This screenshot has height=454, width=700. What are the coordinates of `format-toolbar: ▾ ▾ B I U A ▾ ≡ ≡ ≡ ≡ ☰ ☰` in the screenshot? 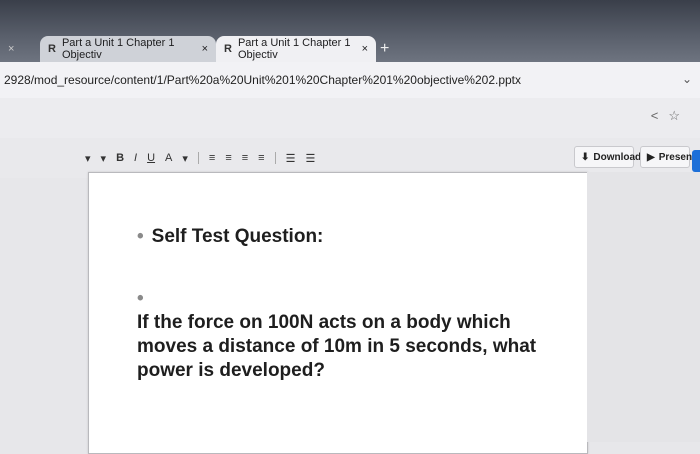 It's located at (200, 158).